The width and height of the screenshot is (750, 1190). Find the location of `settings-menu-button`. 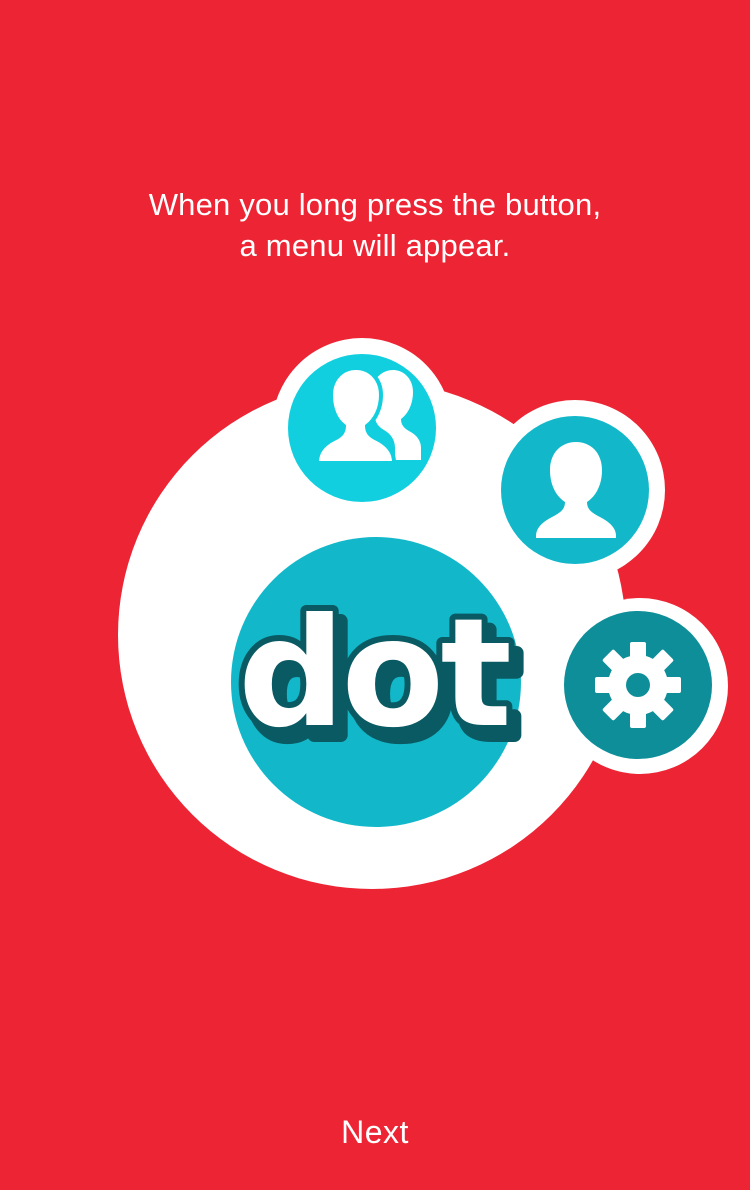

settings-menu-button is located at coordinates (638, 685).